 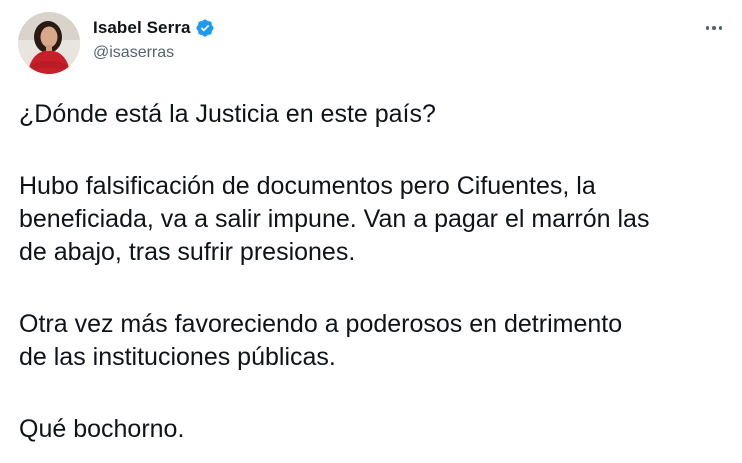 What do you see at coordinates (142, 28) in the screenshot?
I see `author-display-name: Isabel Serra` at bounding box center [142, 28].